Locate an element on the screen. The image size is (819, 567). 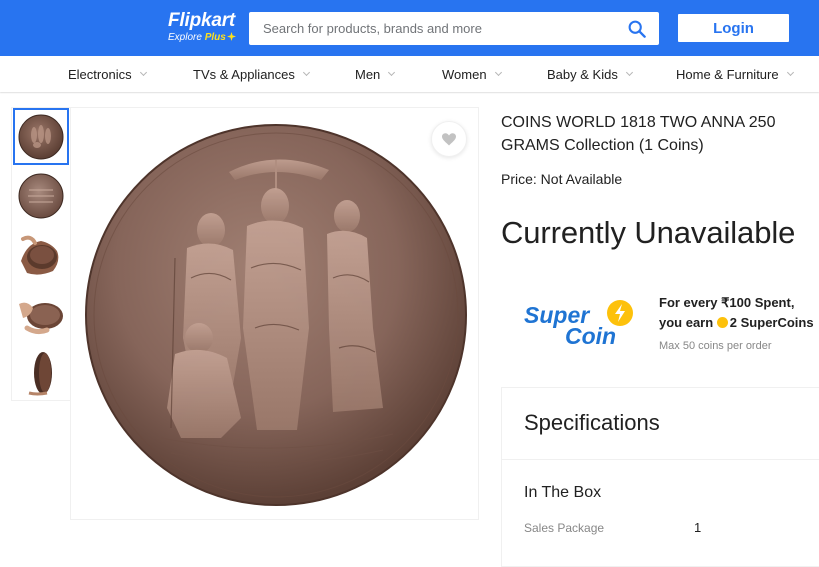
logo-tagline: Explore Plus is located at coordinates (202, 37).